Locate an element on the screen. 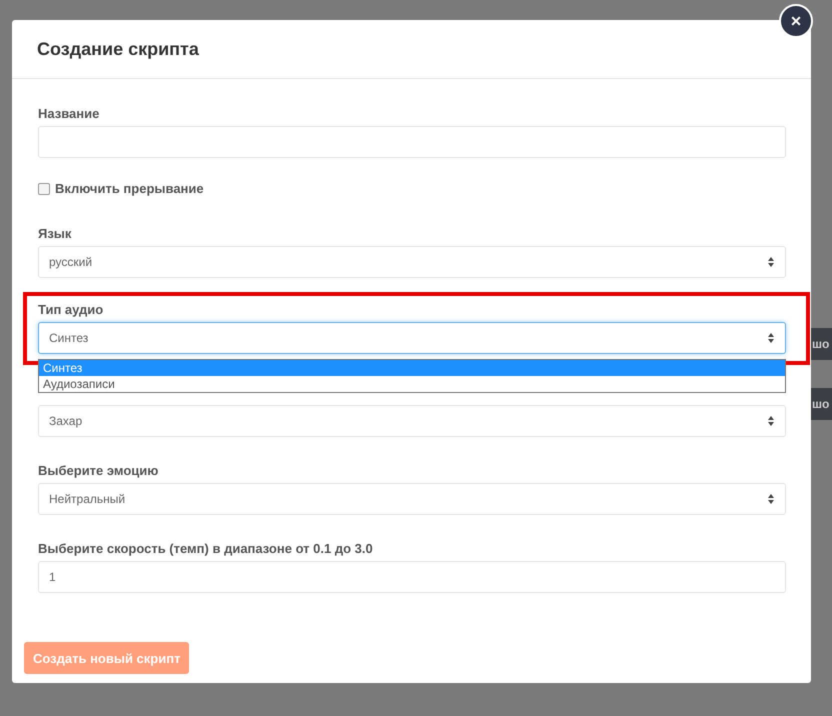 This screenshot has height=716, width=832. select-field: Нейтральный is located at coordinates (412, 499).